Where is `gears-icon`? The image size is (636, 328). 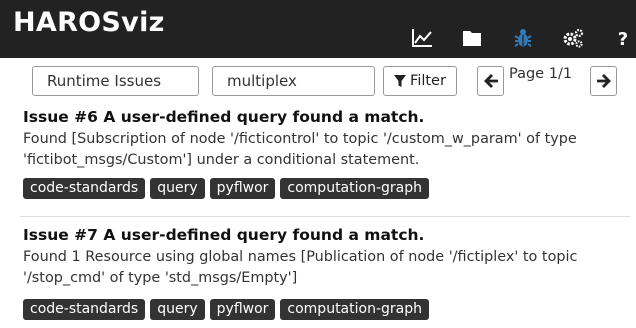 gears-icon is located at coordinates (573, 38).